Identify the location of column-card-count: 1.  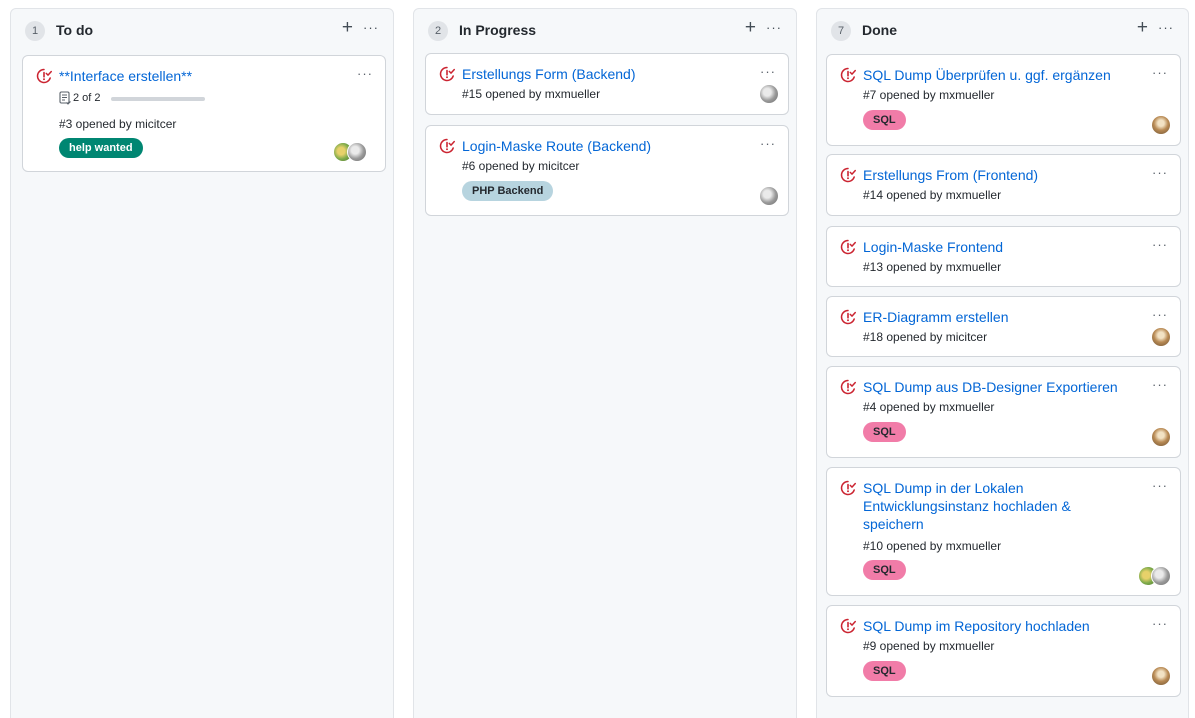
(35, 31).